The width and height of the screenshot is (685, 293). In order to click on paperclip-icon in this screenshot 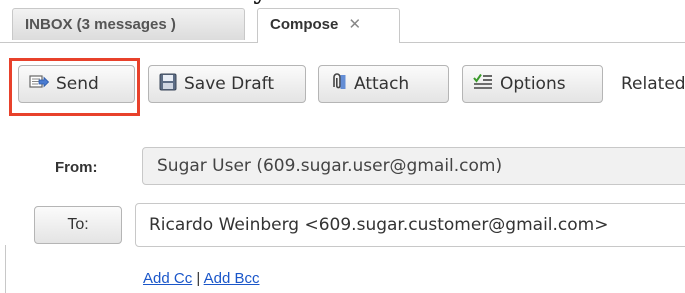, I will do `click(338, 84)`.